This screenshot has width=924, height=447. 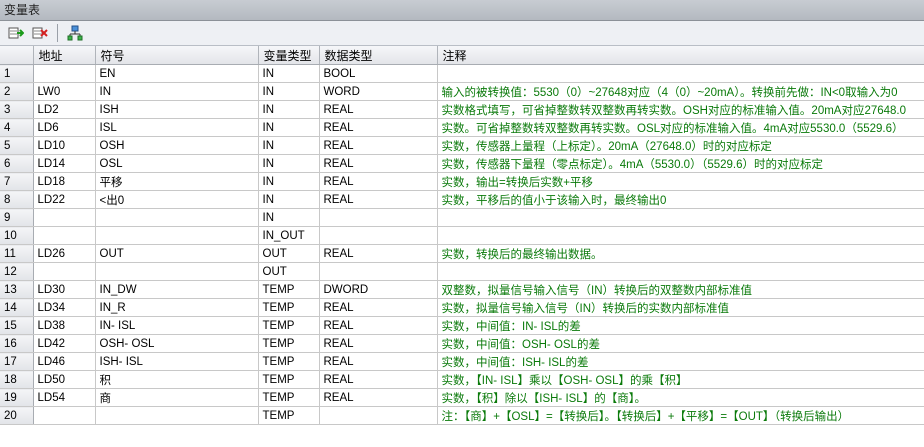 I want to click on row-number-cell: 2, so click(x=17, y=91).